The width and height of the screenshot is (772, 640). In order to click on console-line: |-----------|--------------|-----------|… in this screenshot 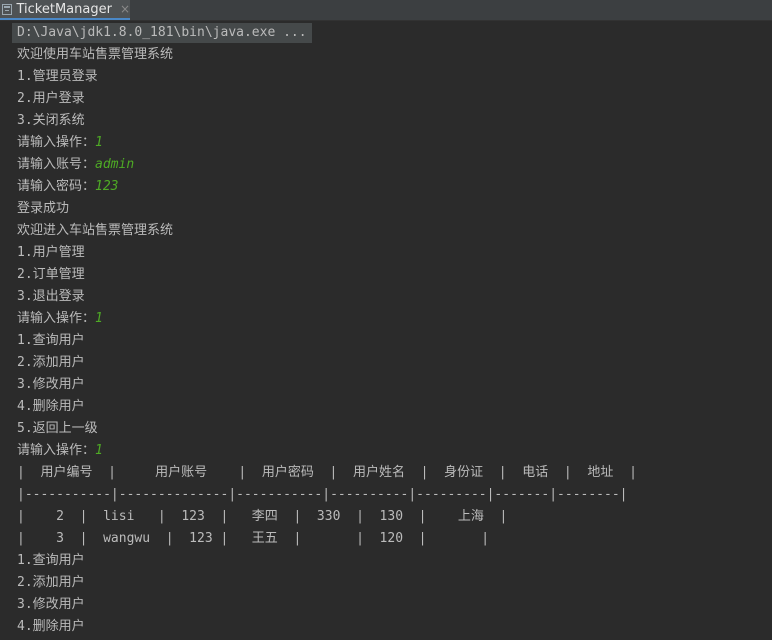, I will do `click(322, 495)`.